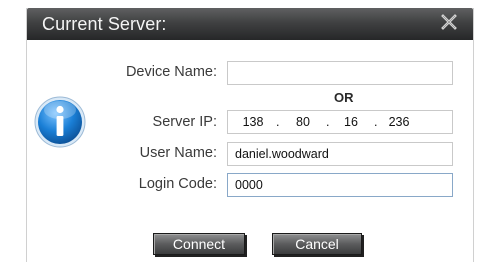 The image size is (478, 262). Describe the element at coordinates (340, 185) in the screenshot. I see `login-code-input` at that location.